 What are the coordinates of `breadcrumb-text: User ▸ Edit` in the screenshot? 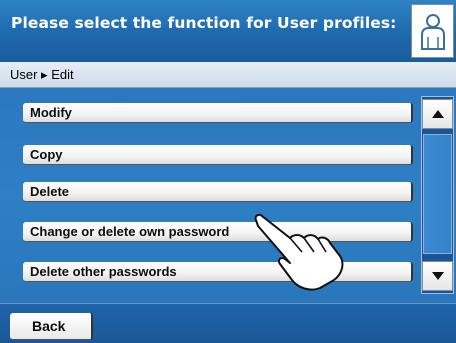 It's located at (42, 74).